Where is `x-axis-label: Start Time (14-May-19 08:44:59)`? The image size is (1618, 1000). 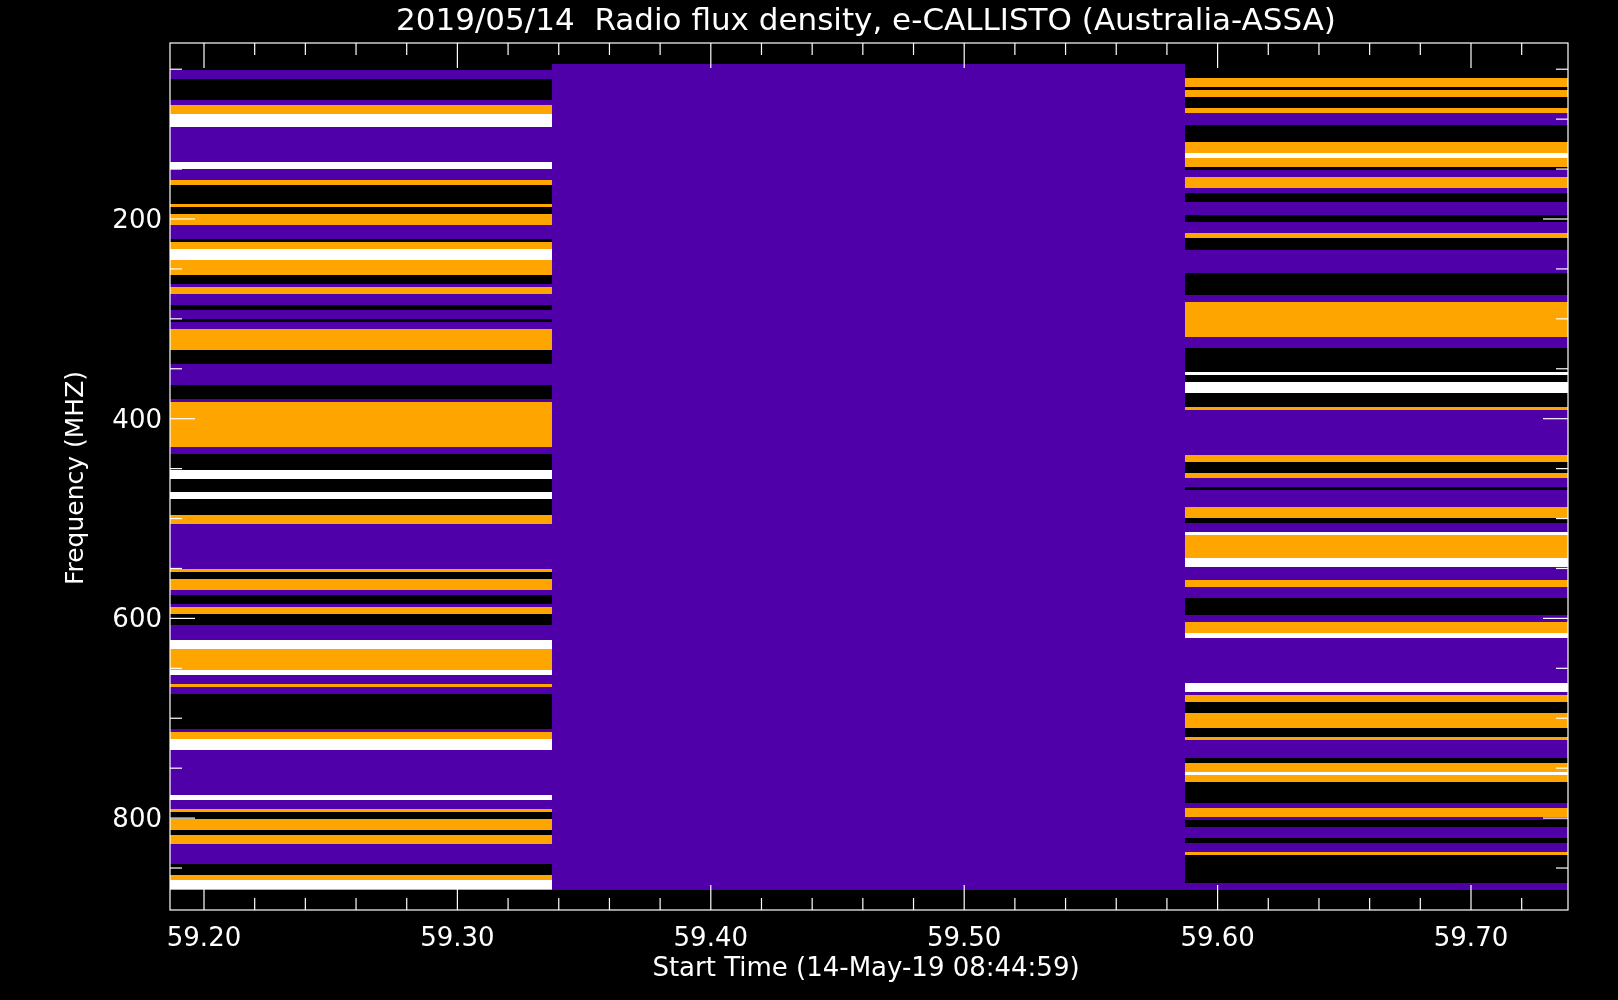 x-axis-label: Start Time (14-May-19 08:44:59) is located at coordinates (866, 967).